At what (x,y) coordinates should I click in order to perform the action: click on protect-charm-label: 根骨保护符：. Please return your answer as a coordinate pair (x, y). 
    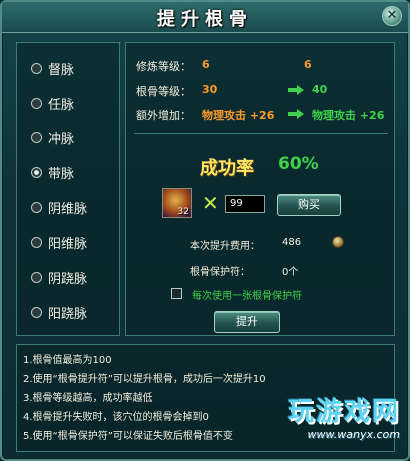
    Looking at the image, I should click on (220, 272).